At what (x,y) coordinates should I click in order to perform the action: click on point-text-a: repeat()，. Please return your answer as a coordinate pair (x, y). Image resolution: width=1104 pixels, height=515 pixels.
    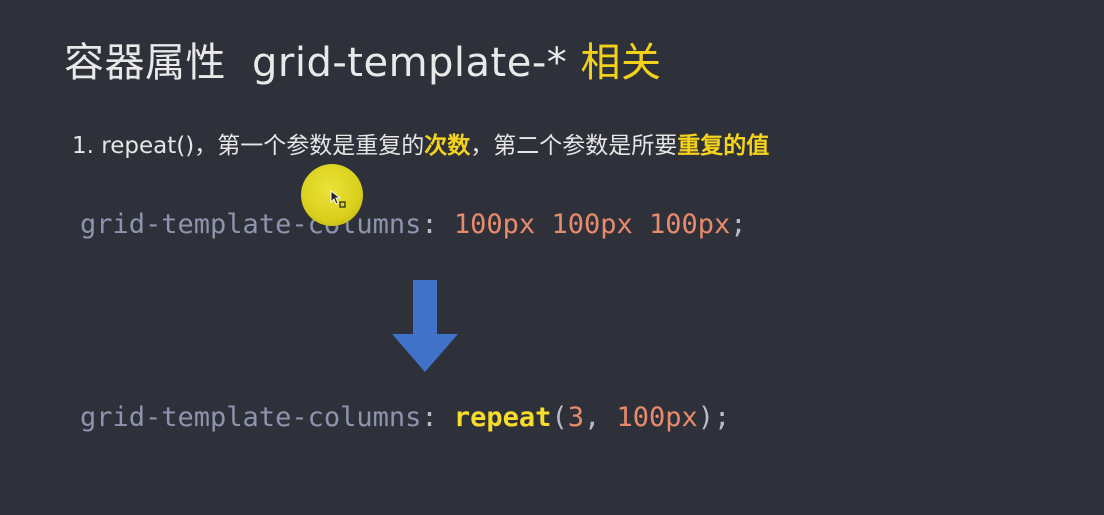
    Looking at the image, I should click on (155, 146).